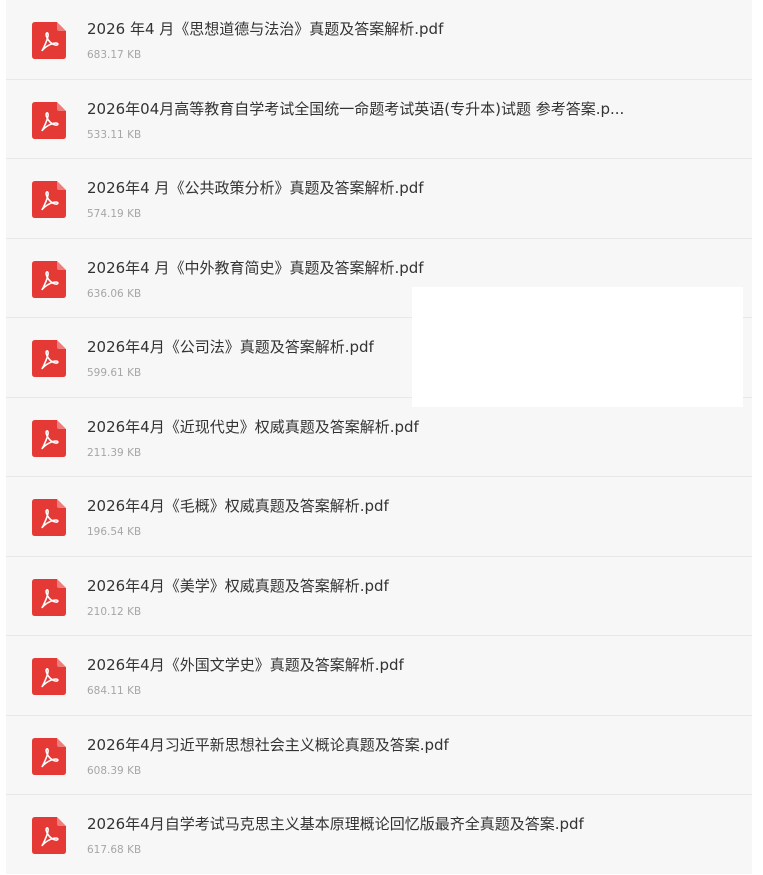 The width and height of the screenshot is (763, 875). What do you see at coordinates (255, 187) in the screenshot?
I see `file-name: 2026年4 月《公共政策分析》真题及答案解析.pdf` at bounding box center [255, 187].